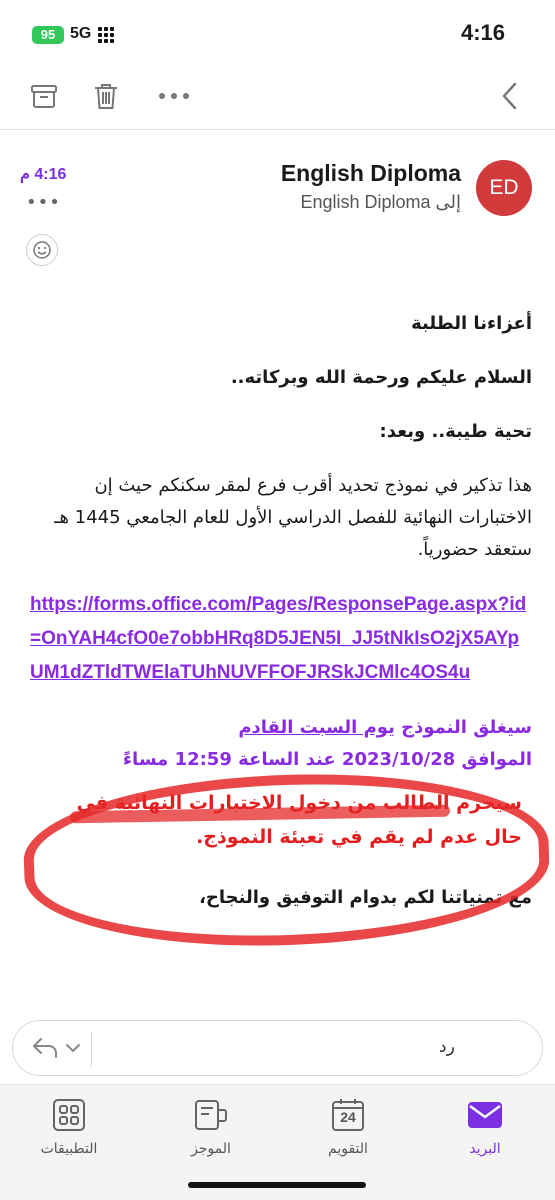 The image size is (555, 1200). I want to click on sender-avatar: ED, so click(504, 188).